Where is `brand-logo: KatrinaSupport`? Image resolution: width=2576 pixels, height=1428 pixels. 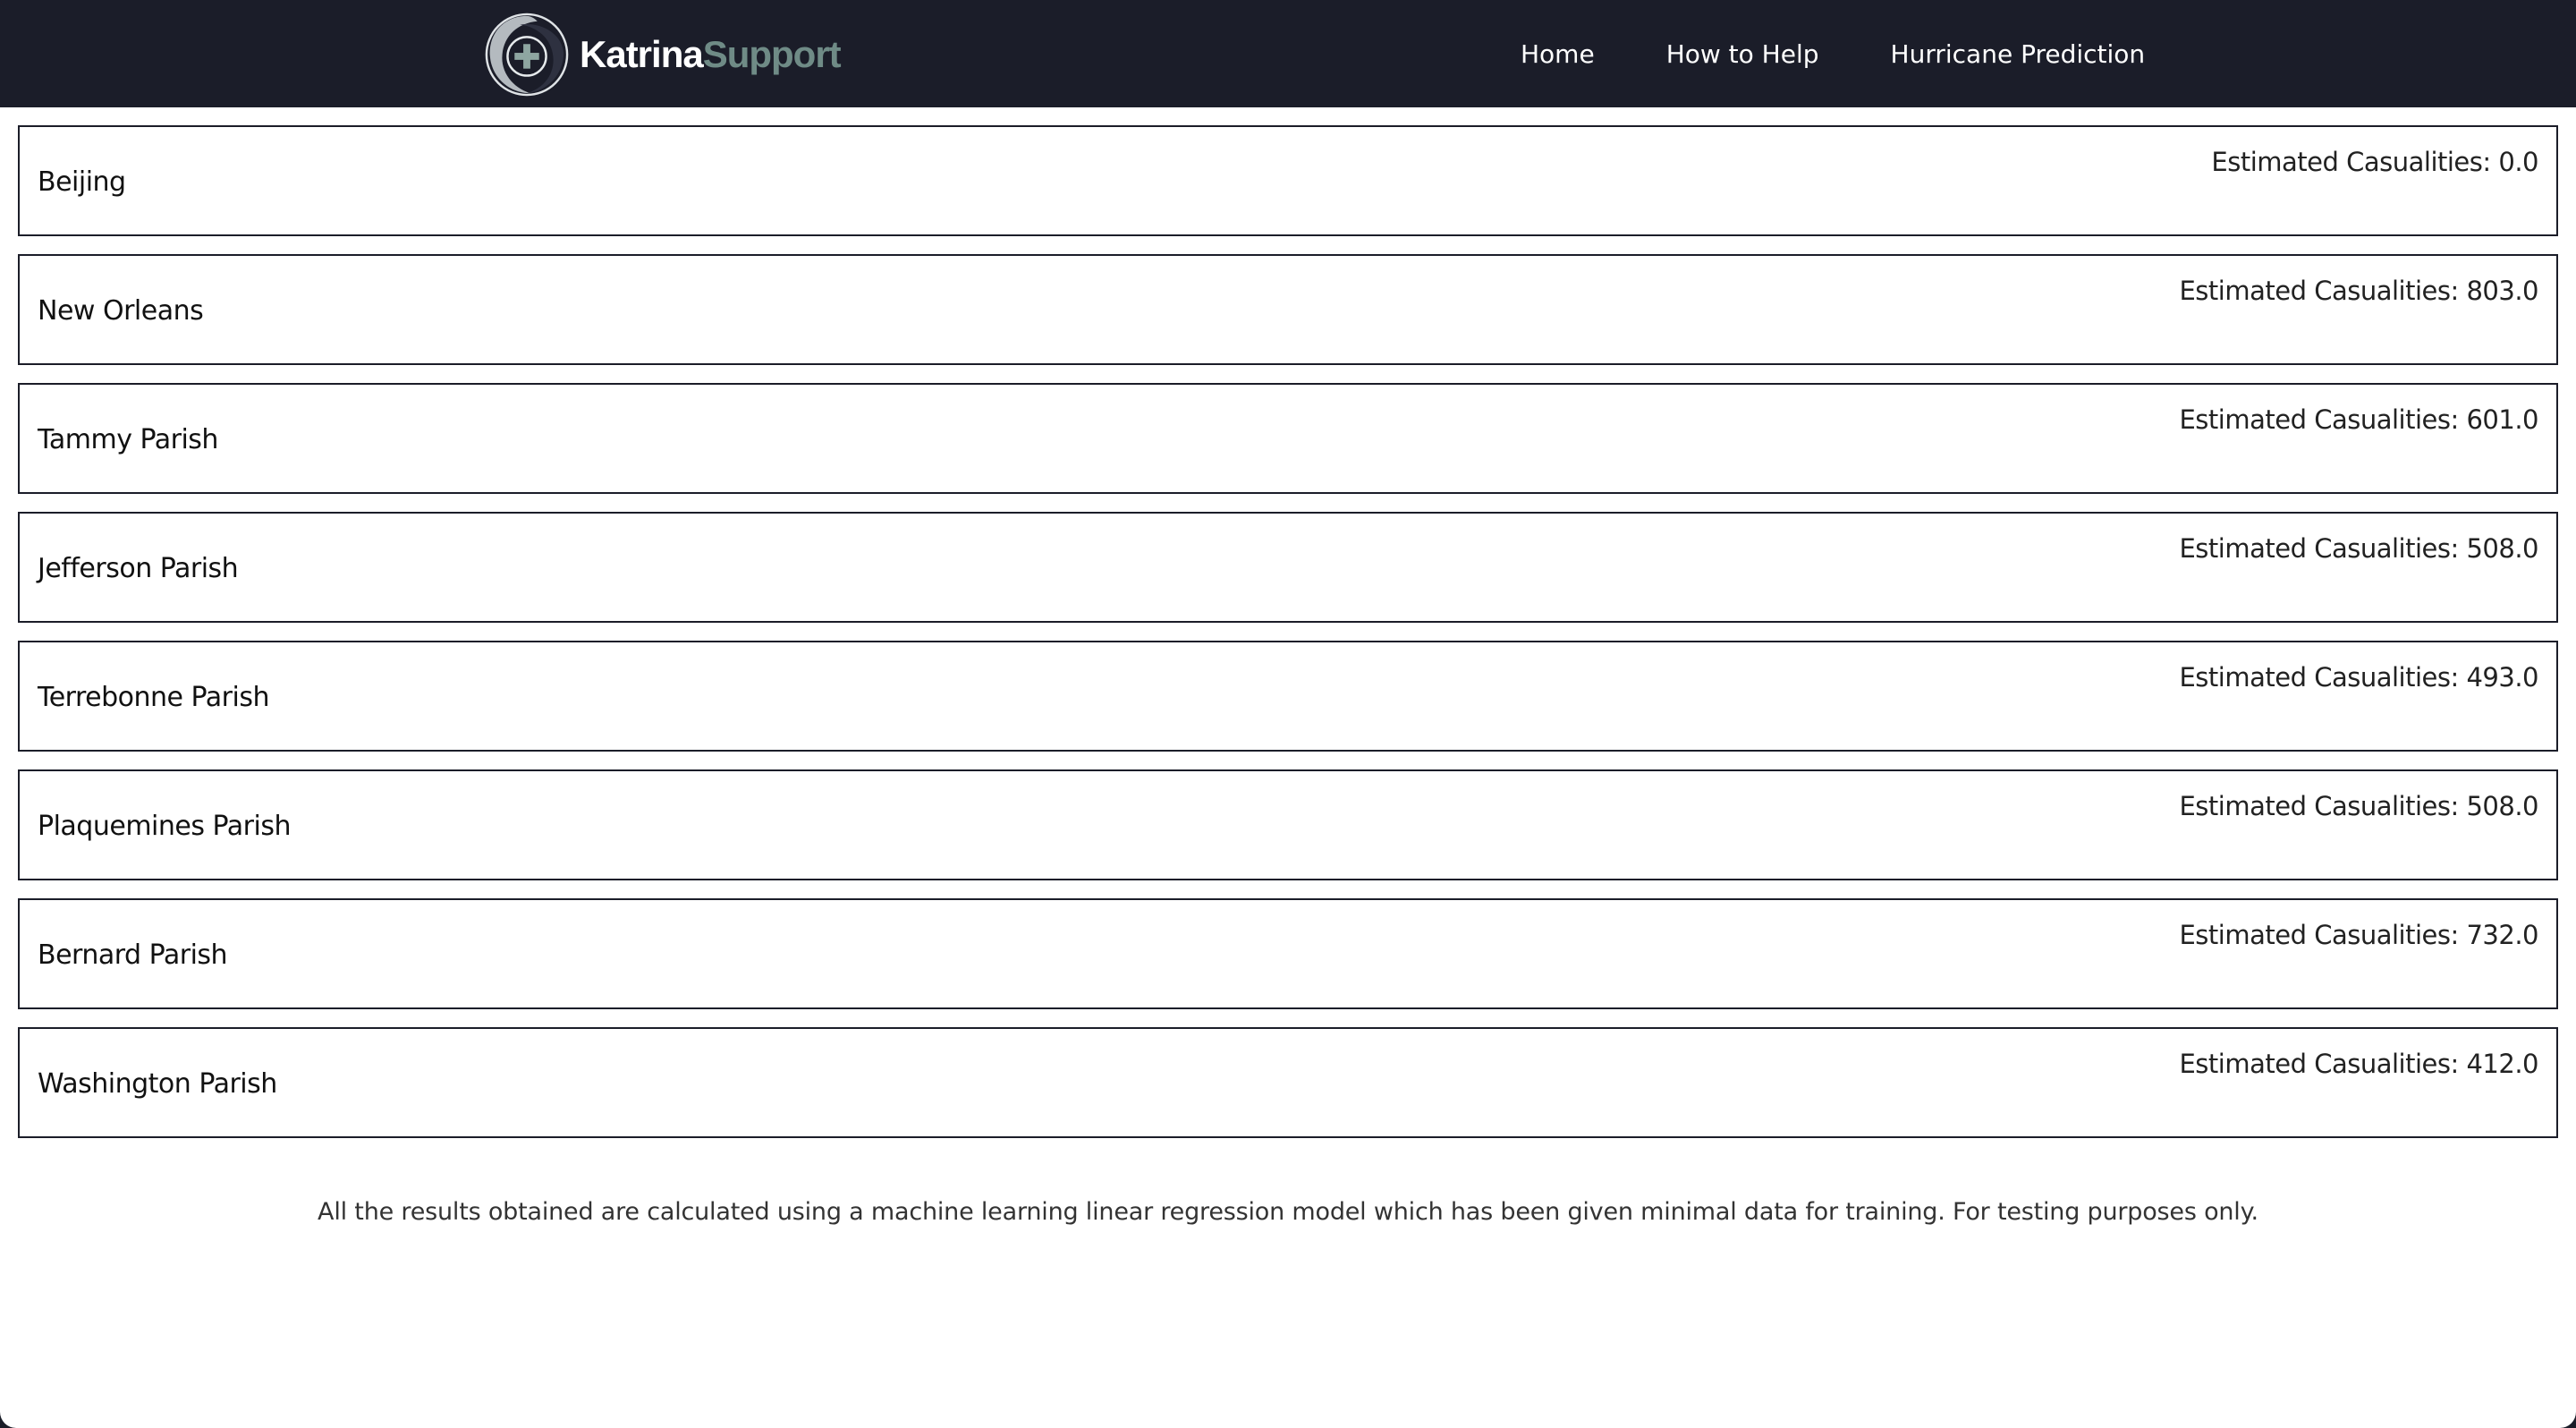 brand-logo: KatrinaSupport is located at coordinates (662, 54).